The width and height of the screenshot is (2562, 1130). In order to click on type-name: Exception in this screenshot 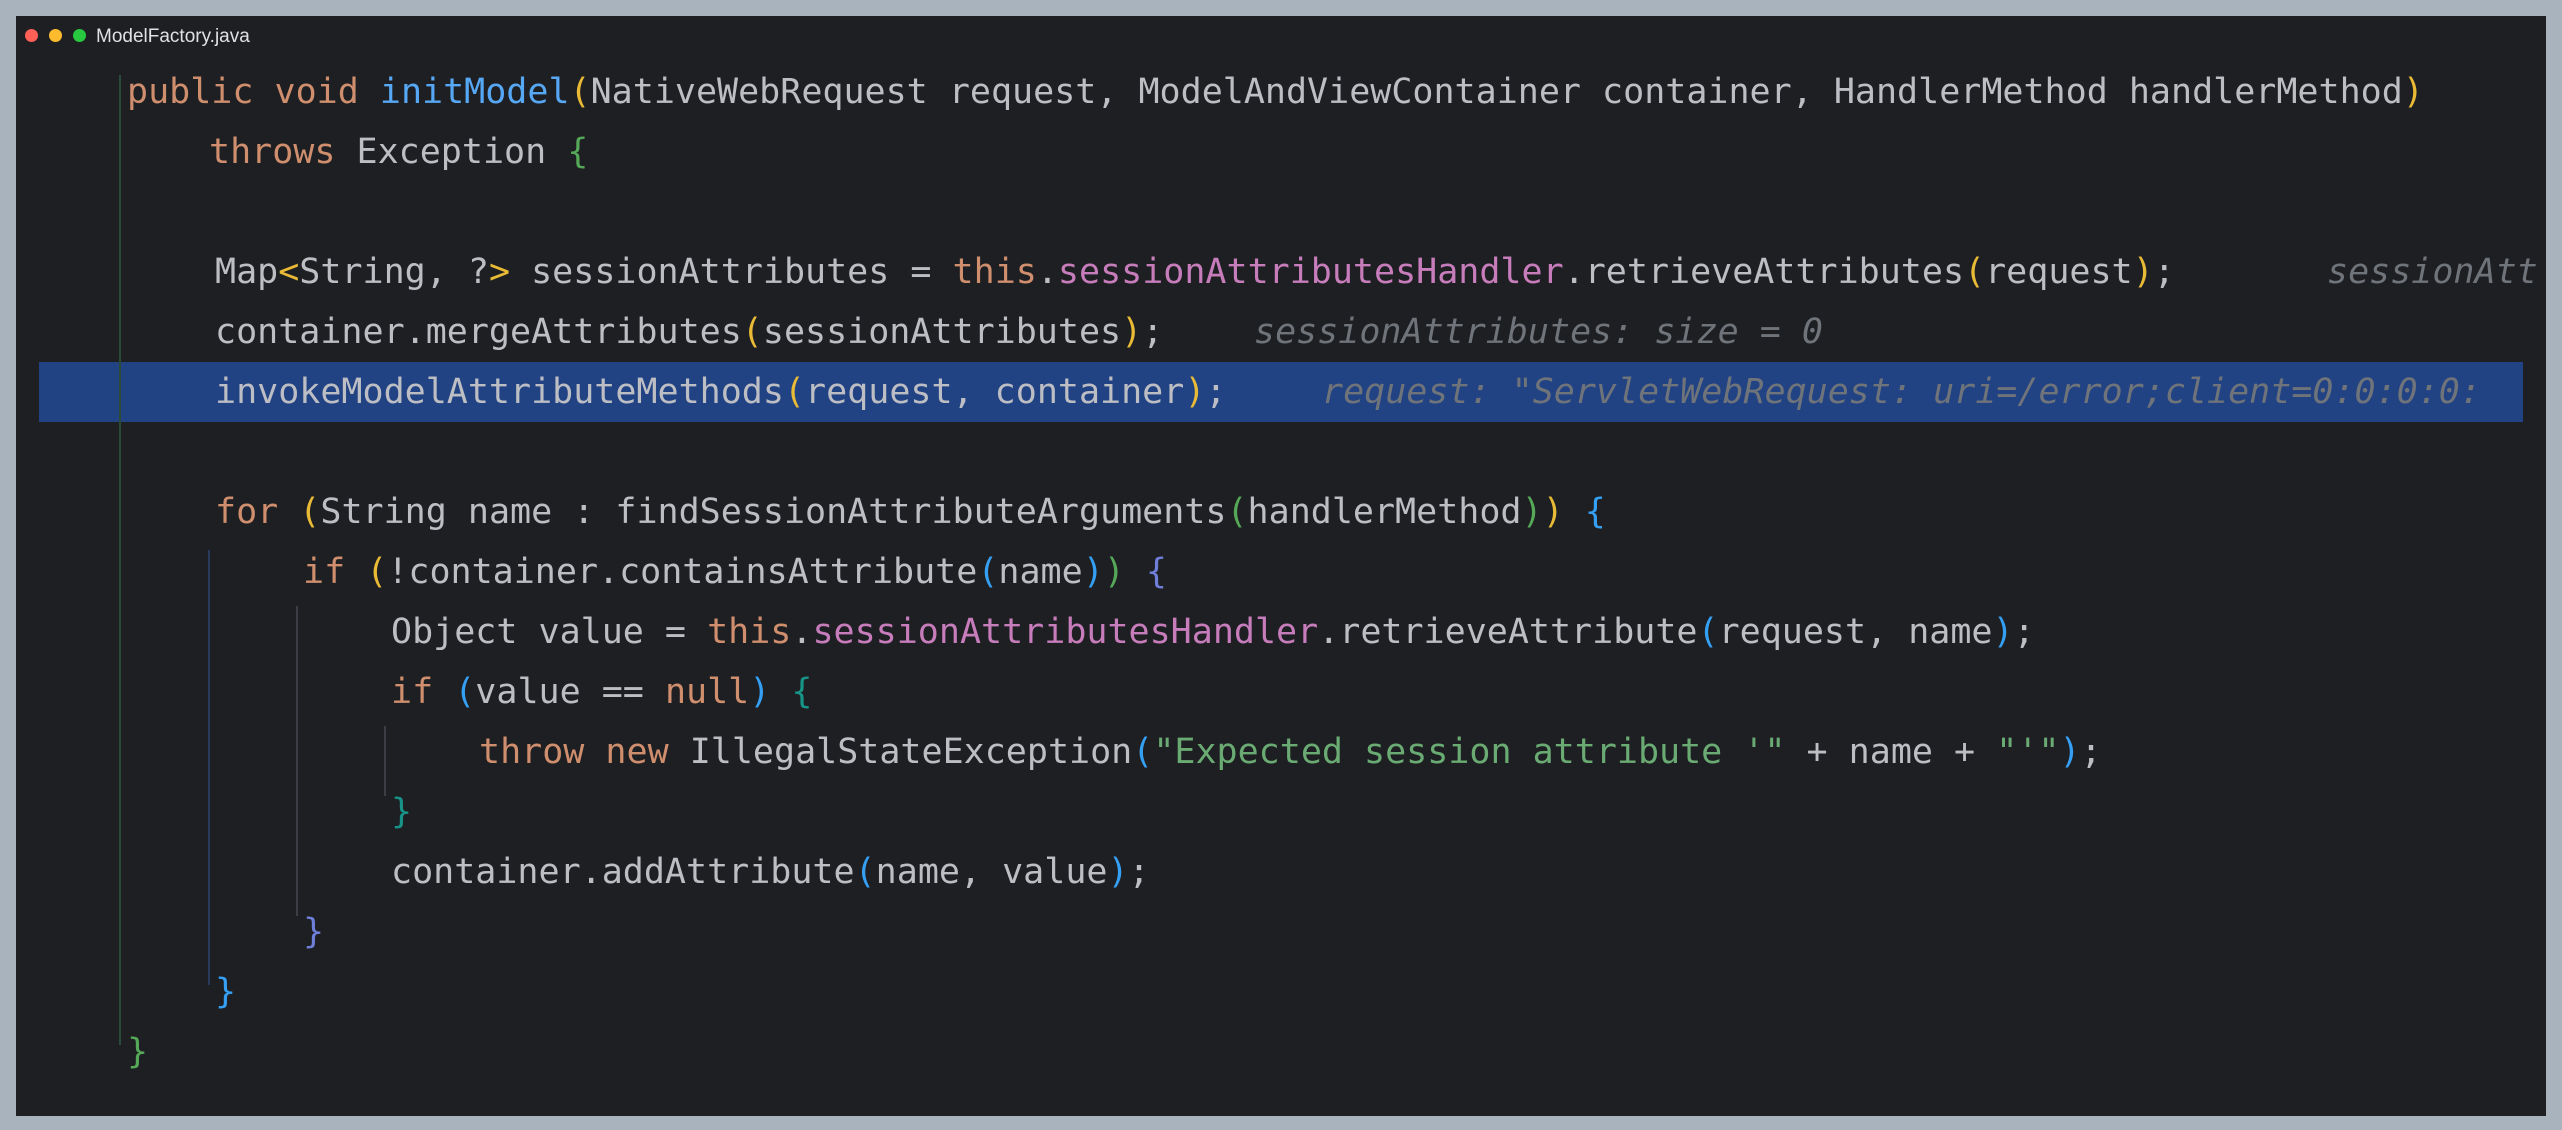, I will do `click(462, 152)`.